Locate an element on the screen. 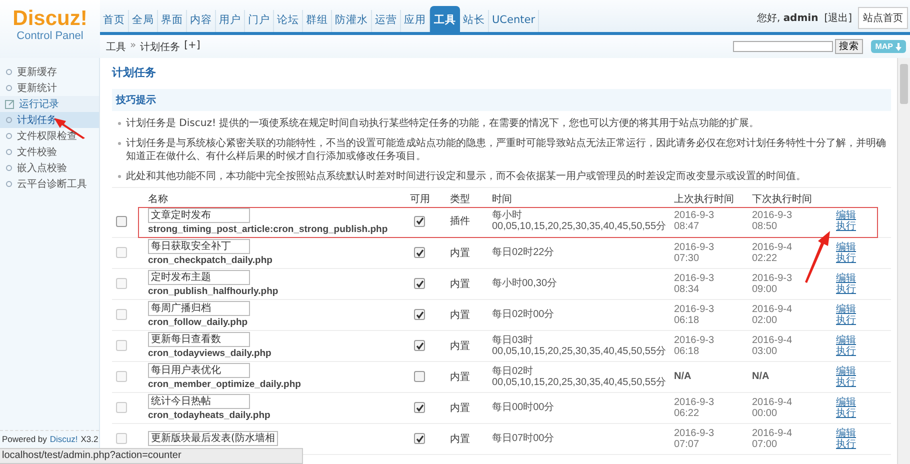  nav-tab: 内容 is located at coordinates (201, 21).